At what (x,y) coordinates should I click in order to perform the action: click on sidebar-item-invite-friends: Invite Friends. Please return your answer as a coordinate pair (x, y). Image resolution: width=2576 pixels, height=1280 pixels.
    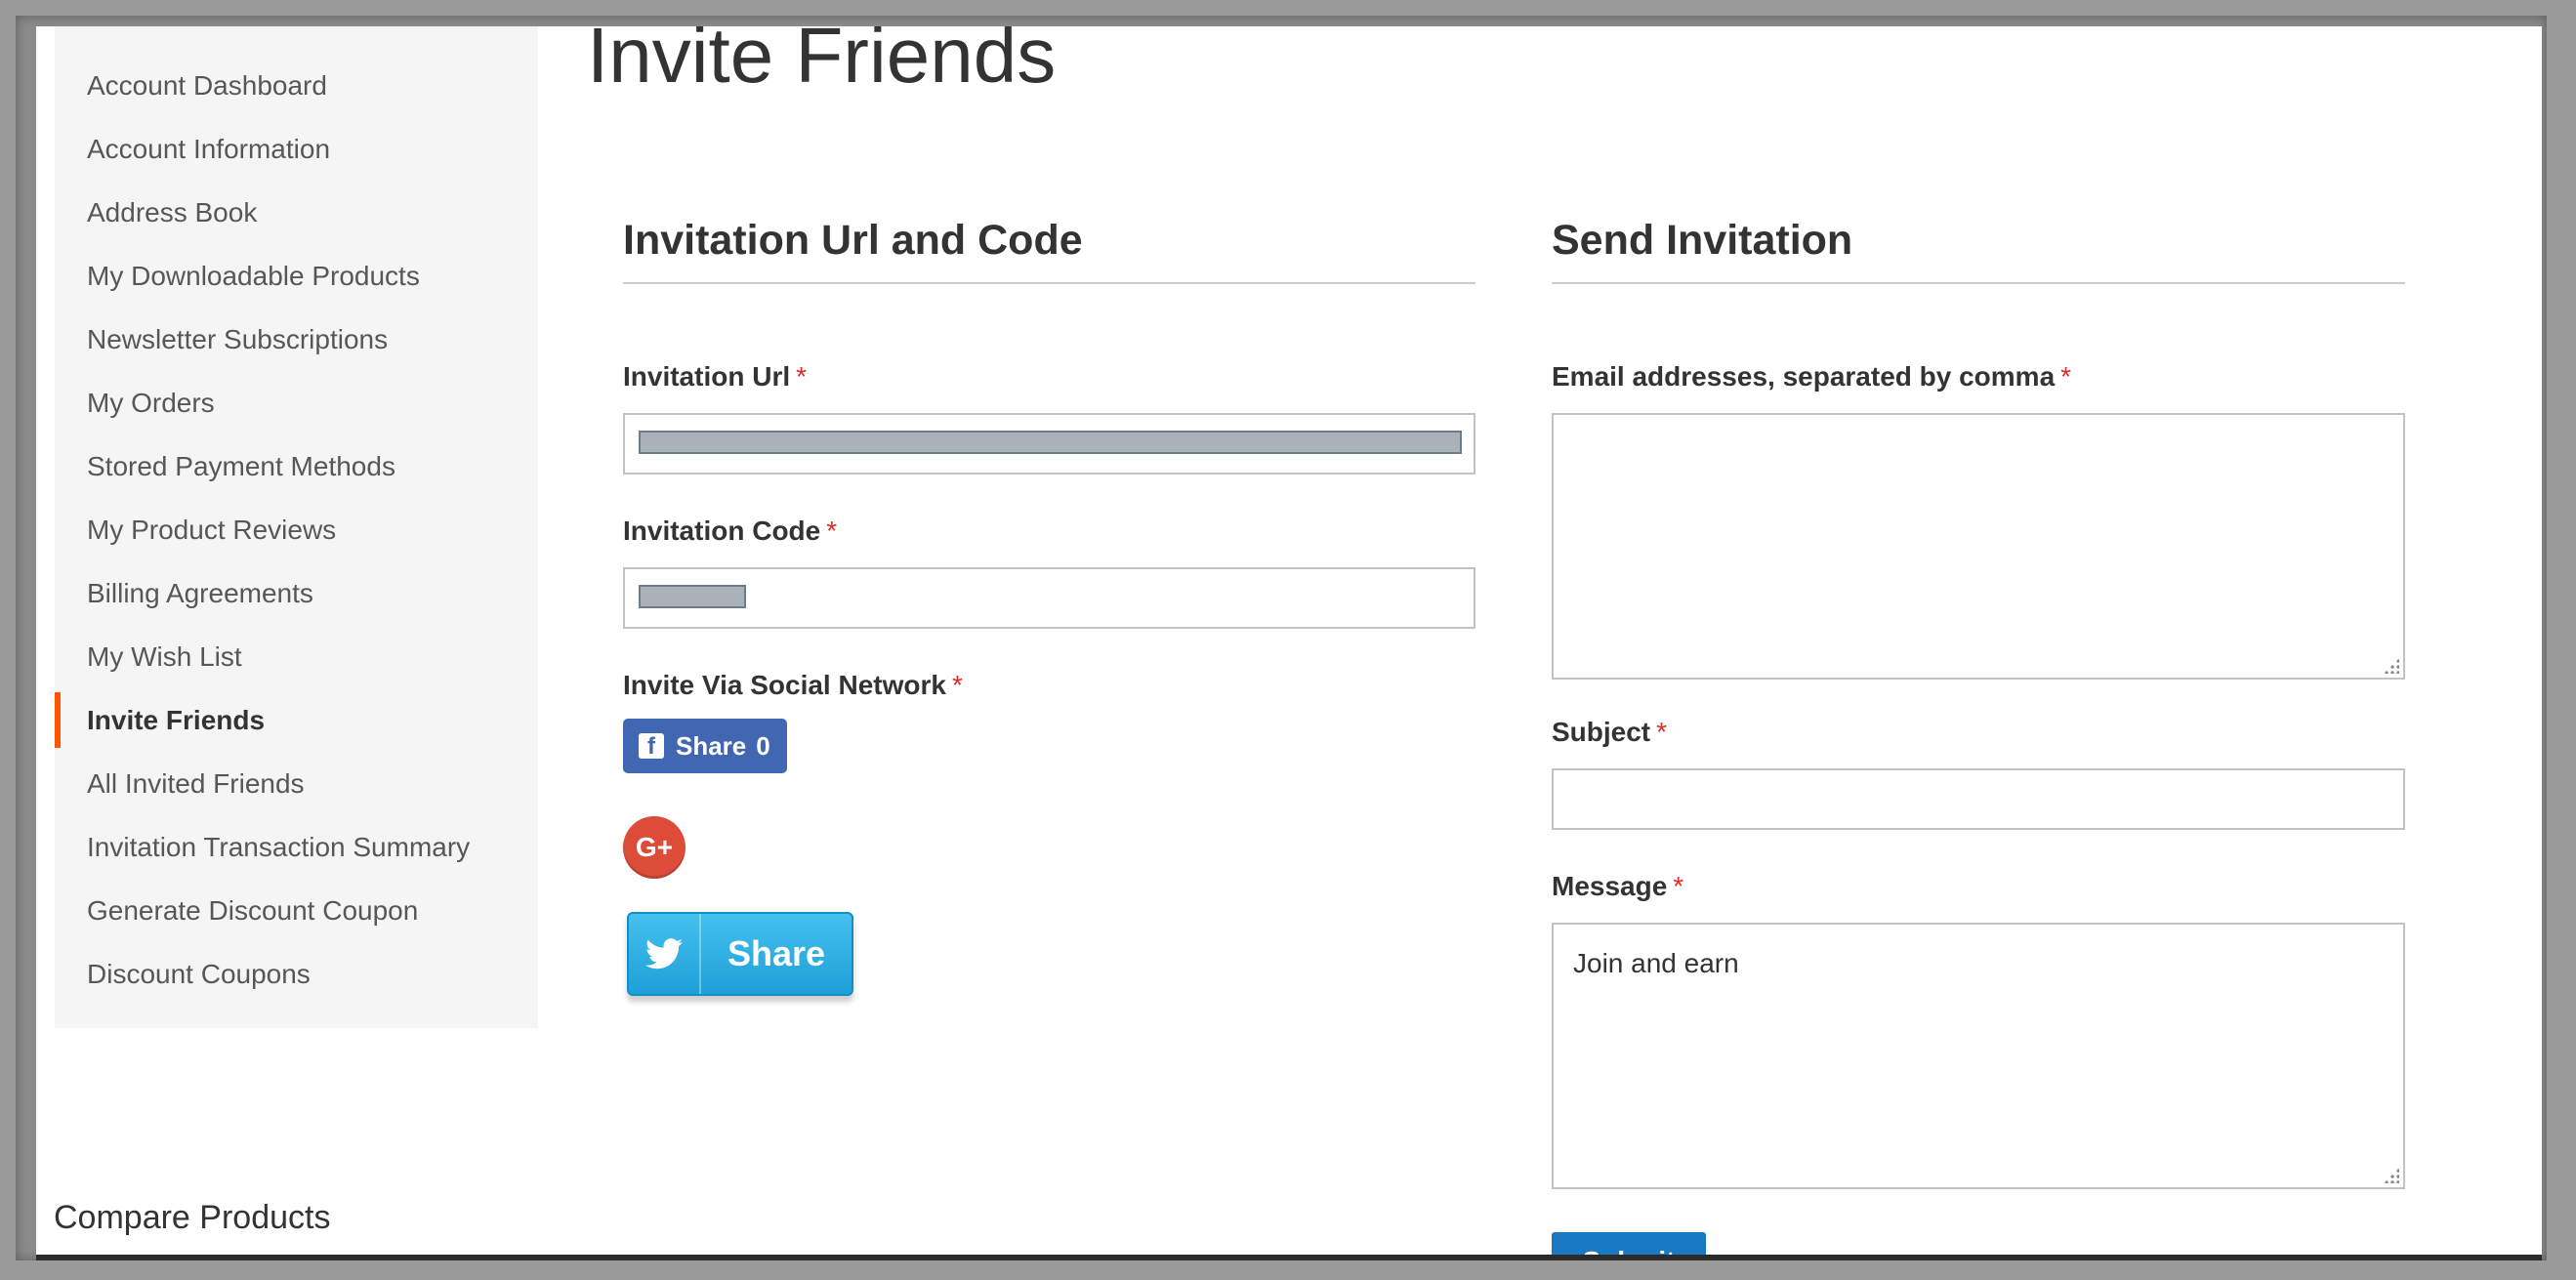
    Looking at the image, I should click on (296, 720).